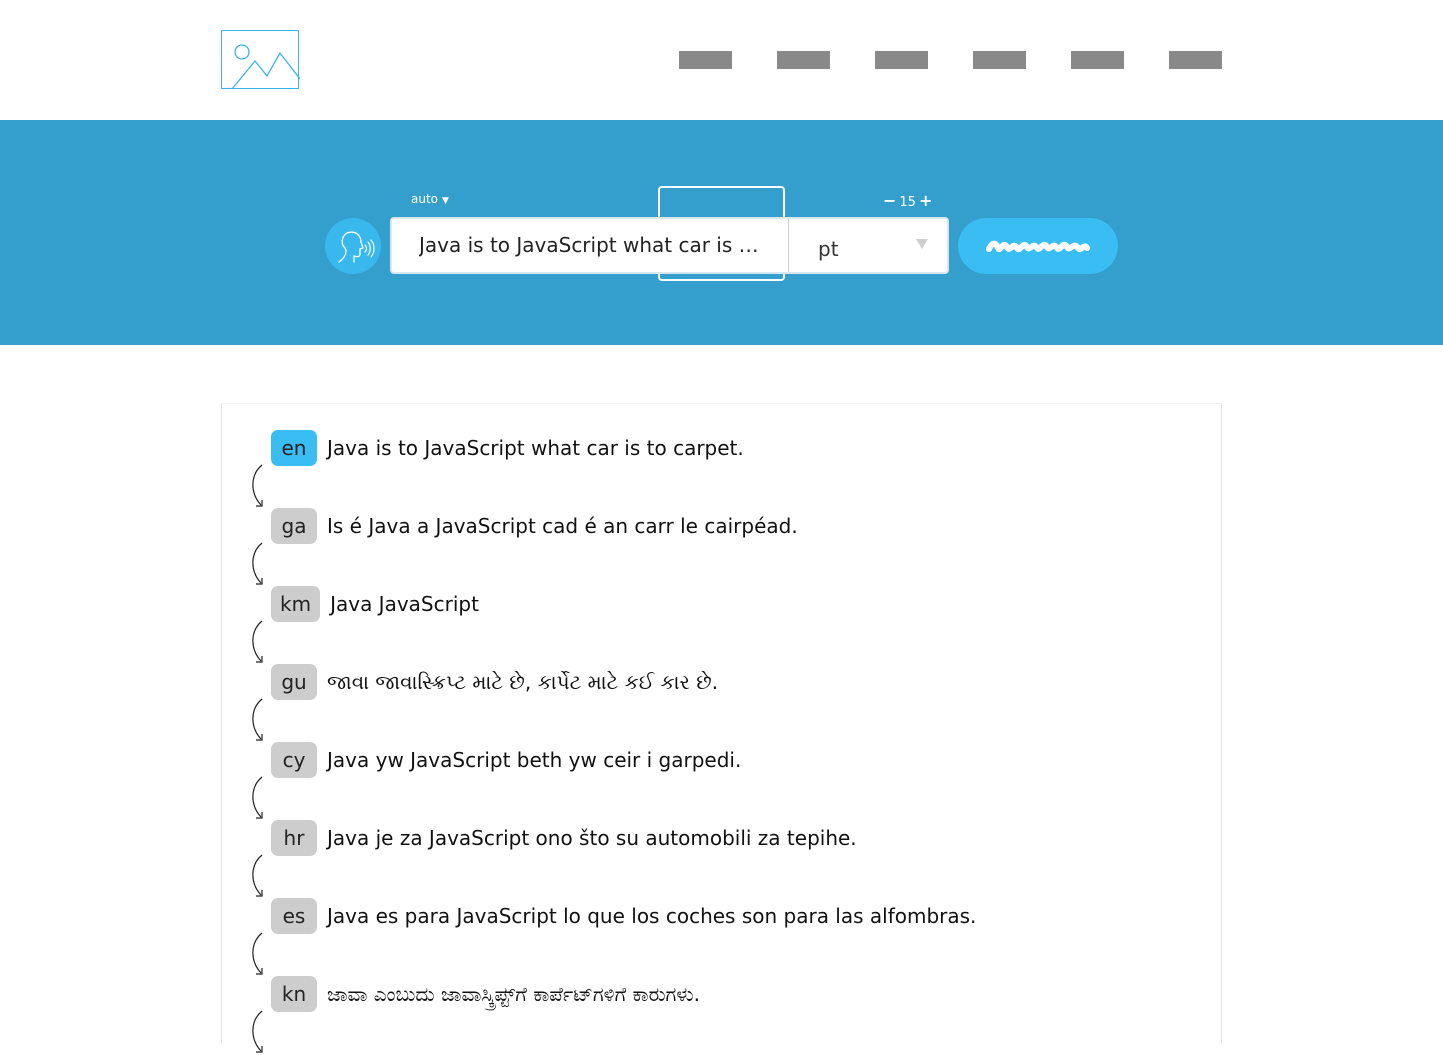 The image size is (1443, 1055). I want to click on target-language-select: pt, so click(828, 249).